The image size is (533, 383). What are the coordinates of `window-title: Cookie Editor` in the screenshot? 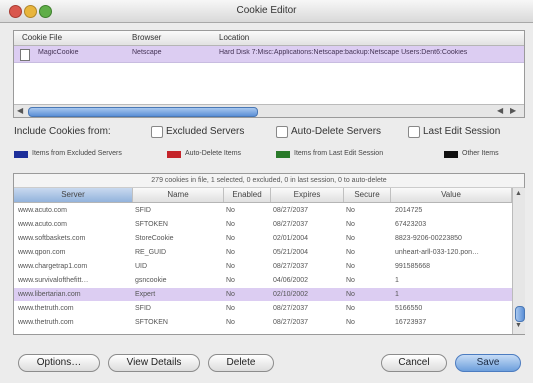 It's located at (266, 10).